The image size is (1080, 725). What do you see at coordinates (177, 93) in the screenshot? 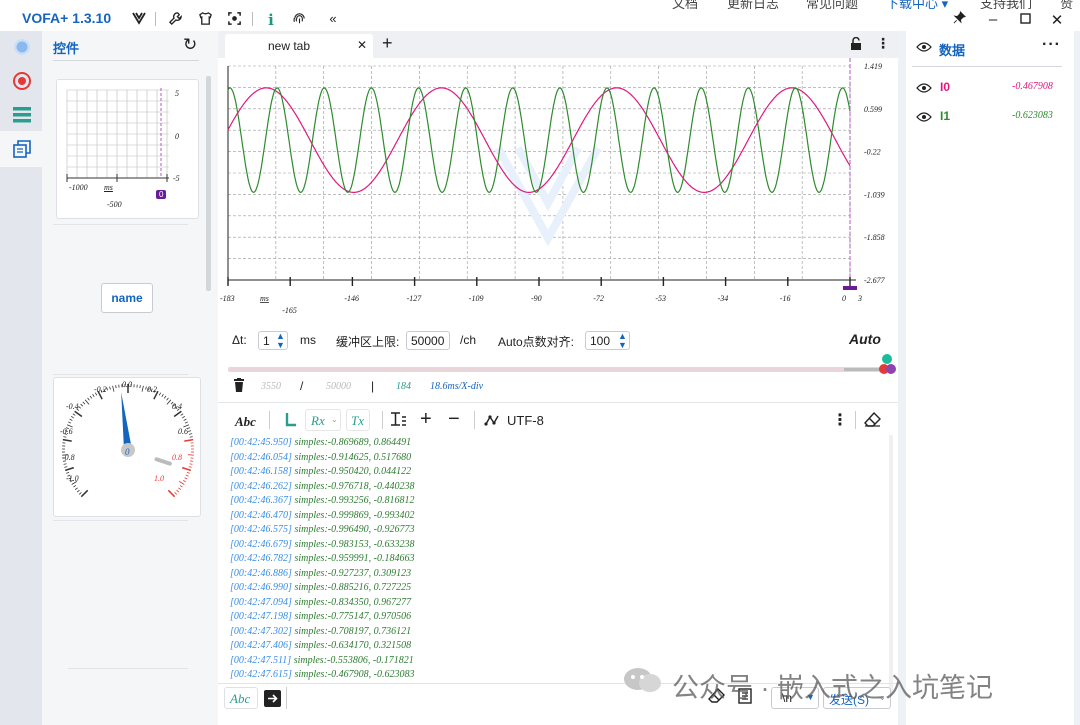
I see `mini-y-tick: 5` at bounding box center [177, 93].